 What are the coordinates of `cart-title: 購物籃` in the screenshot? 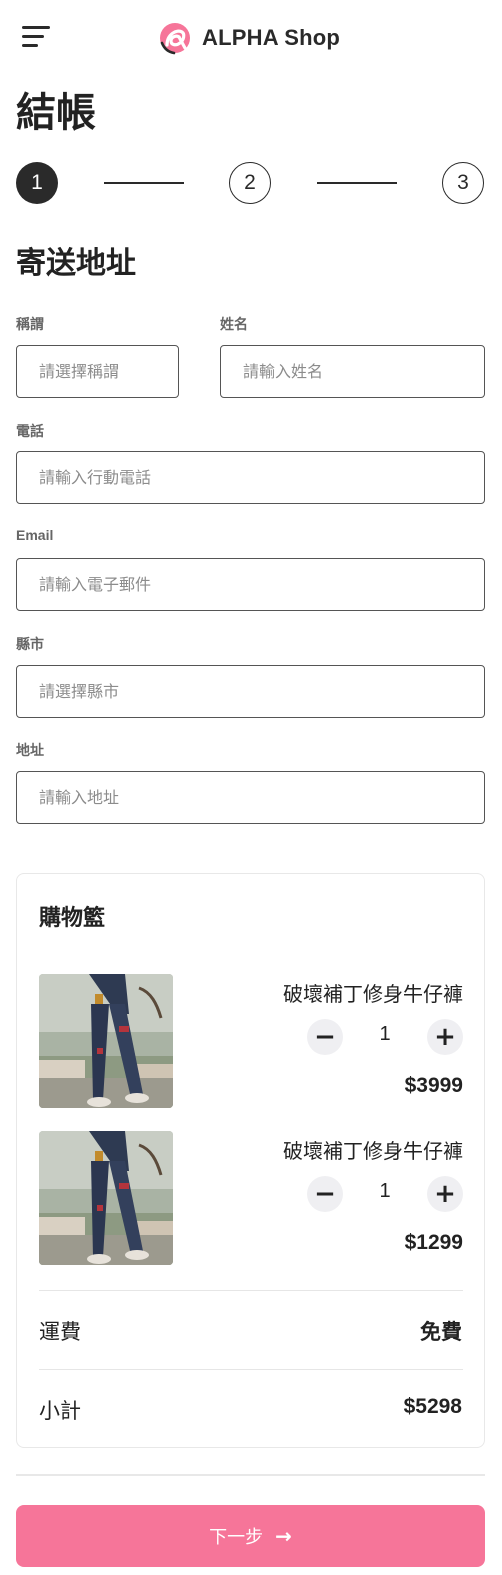 It's located at (72, 918).